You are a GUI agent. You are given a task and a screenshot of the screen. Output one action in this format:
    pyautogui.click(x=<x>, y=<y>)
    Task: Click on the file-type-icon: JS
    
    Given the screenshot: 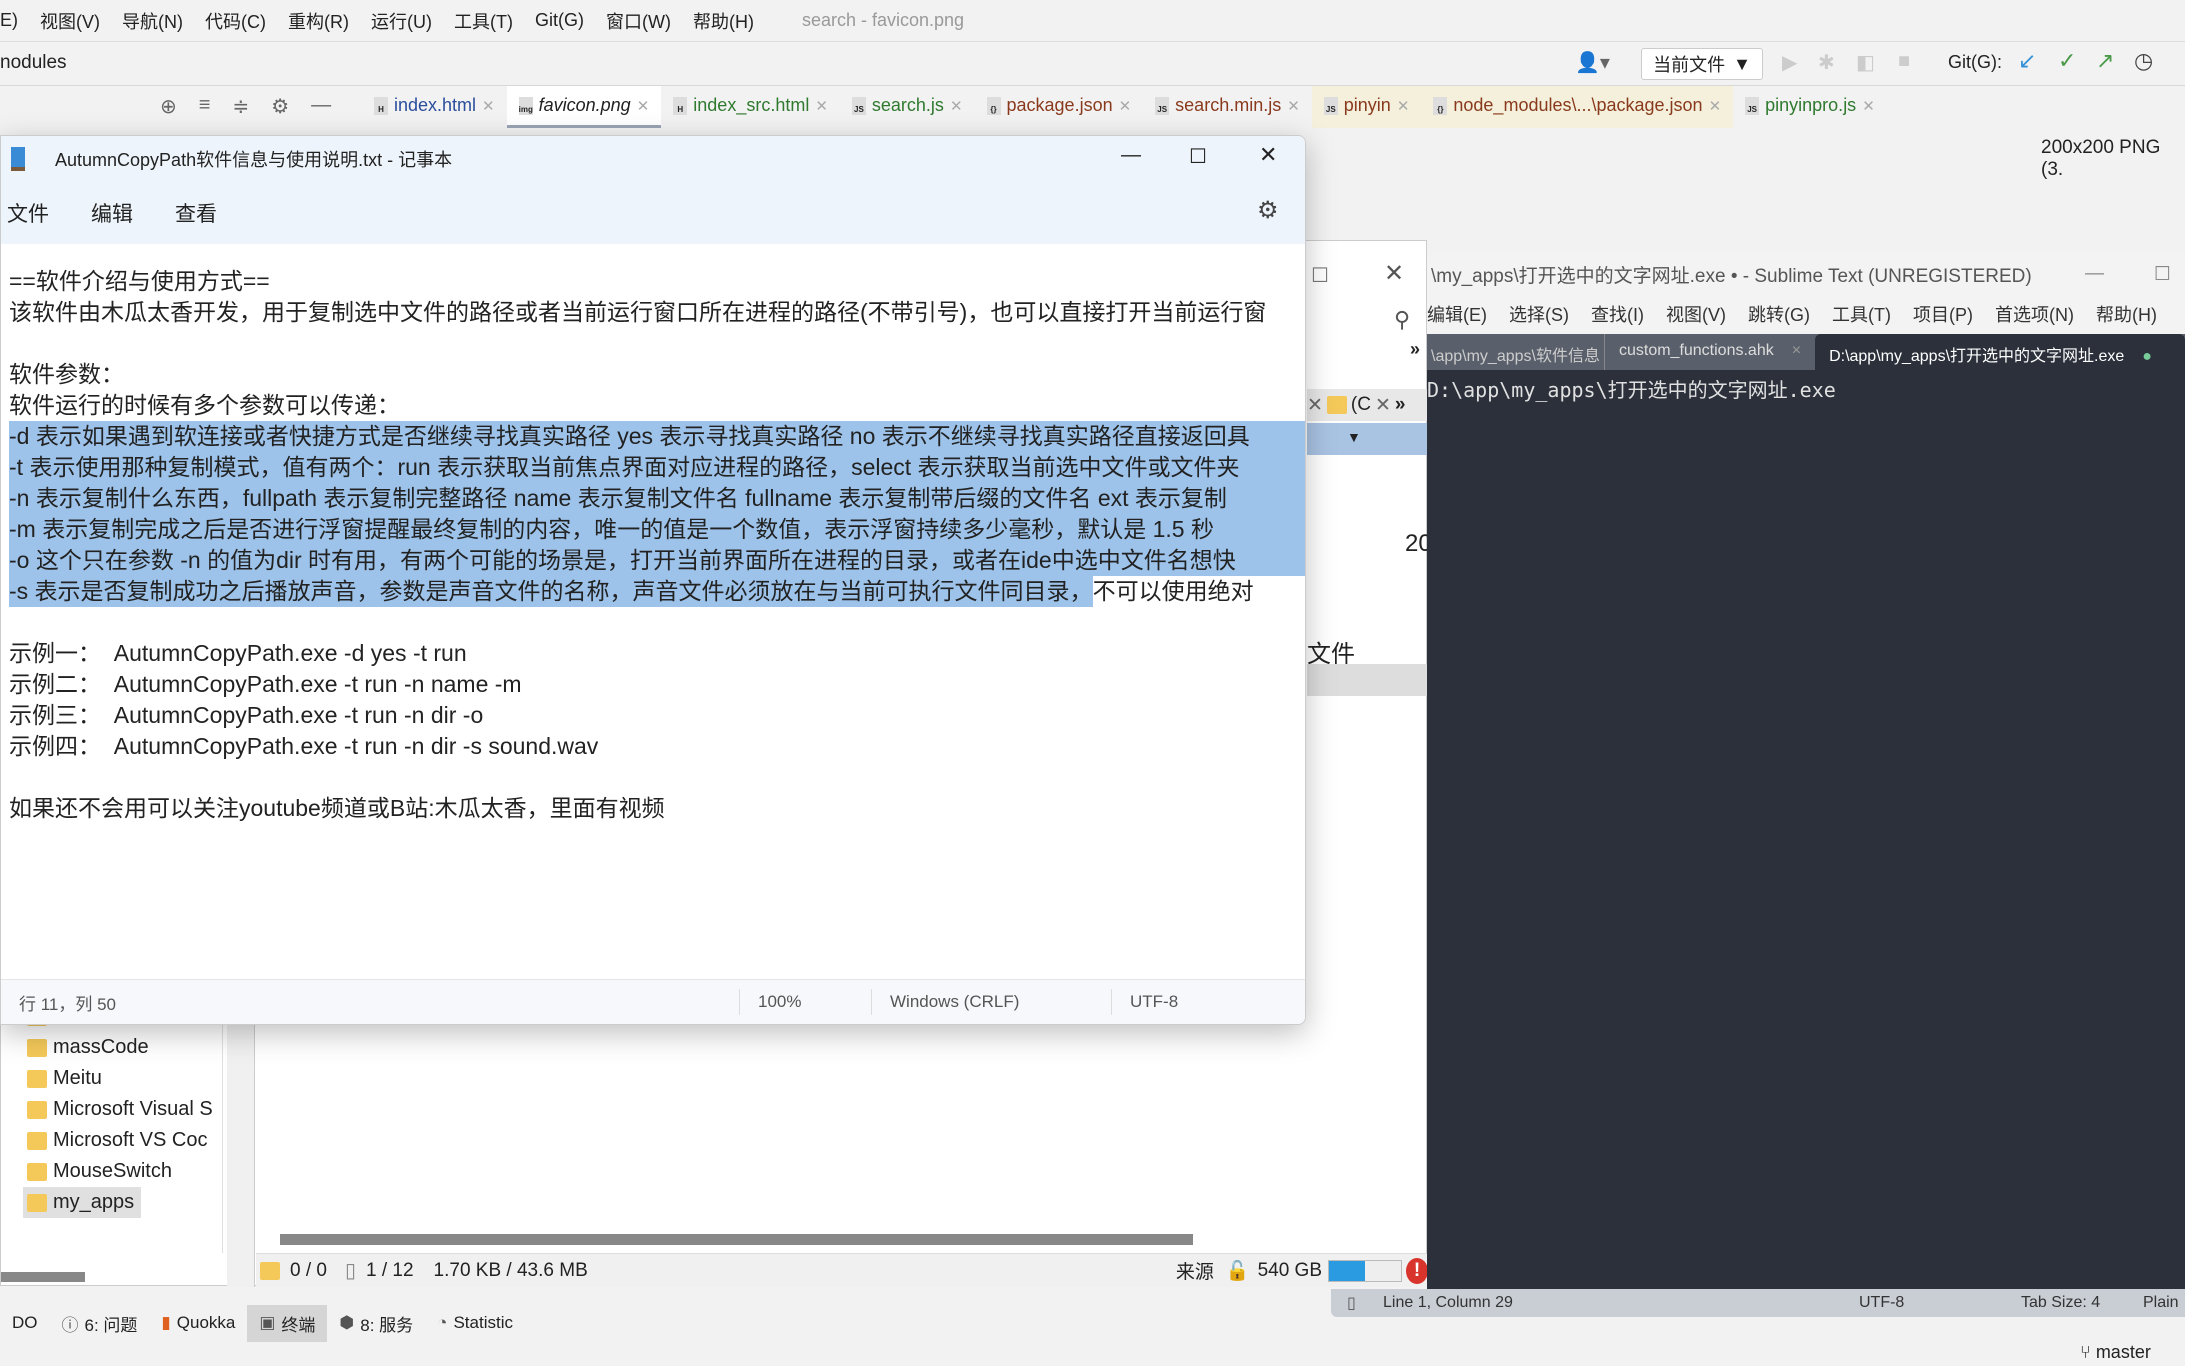 What is the action you would take?
    pyautogui.click(x=1752, y=105)
    